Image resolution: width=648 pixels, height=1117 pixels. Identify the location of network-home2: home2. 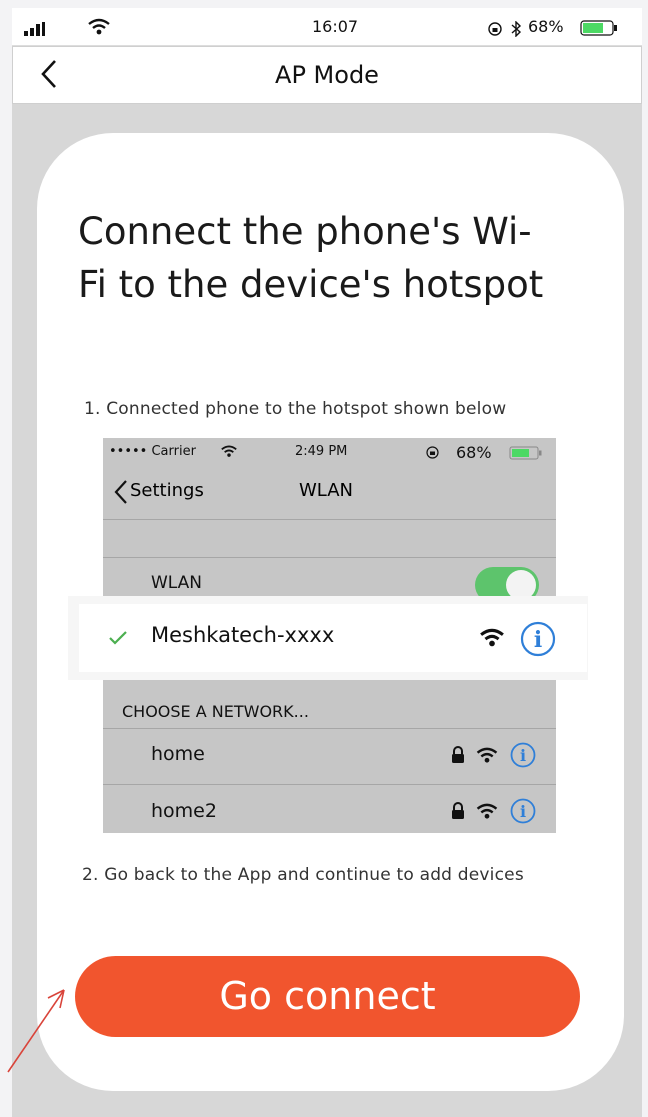
(184, 811).